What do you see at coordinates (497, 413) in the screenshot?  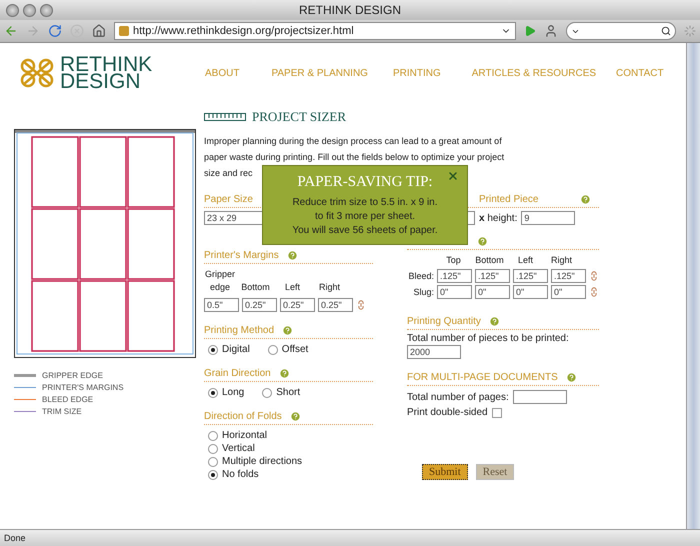 I see `checkbox` at bounding box center [497, 413].